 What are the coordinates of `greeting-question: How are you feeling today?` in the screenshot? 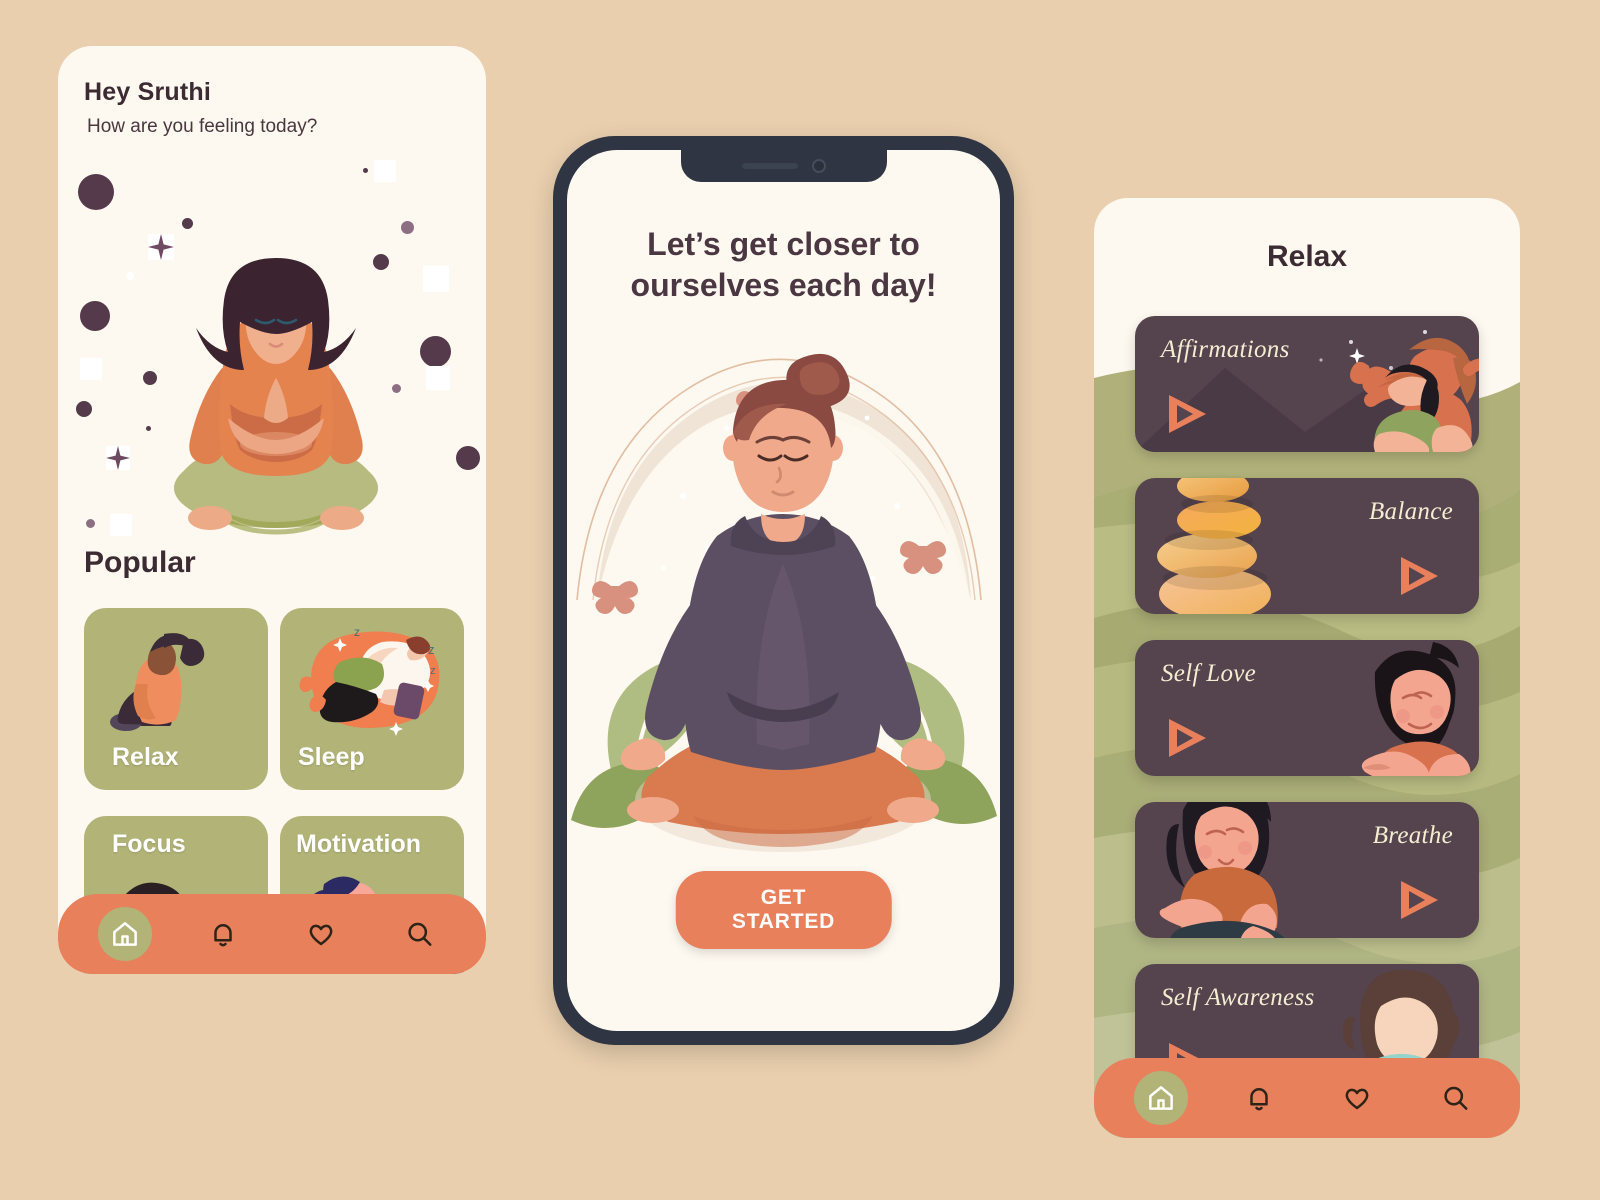 It's located at (202, 126).